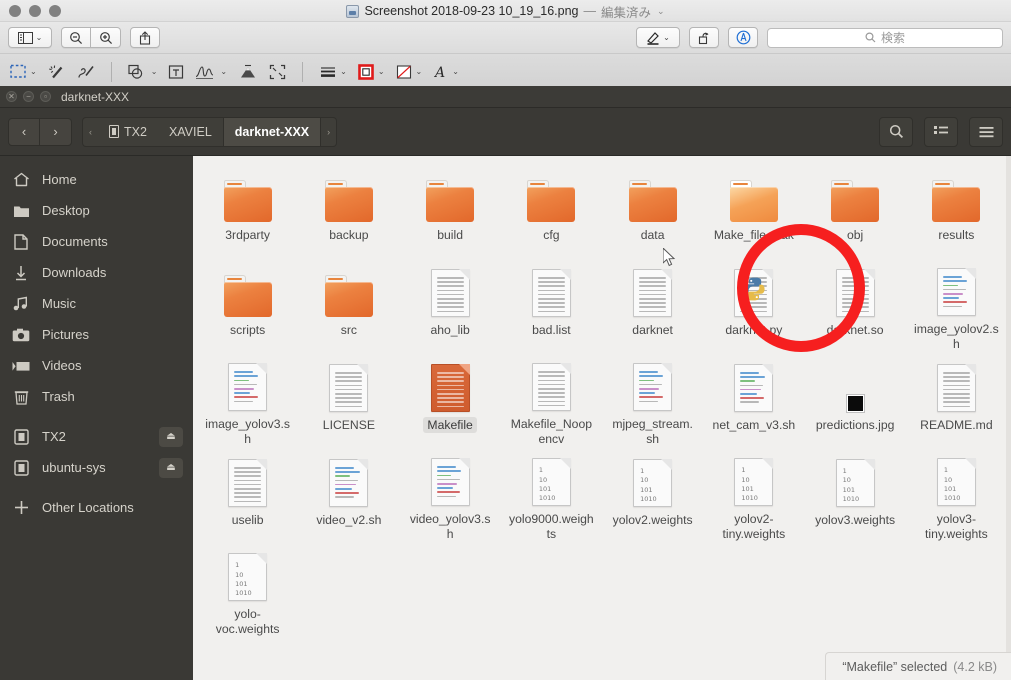 Image resolution: width=1011 pixels, height=680 pixels. Describe the element at coordinates (24, 131) in the screenshot. I see `back-button: ‹` at that location.